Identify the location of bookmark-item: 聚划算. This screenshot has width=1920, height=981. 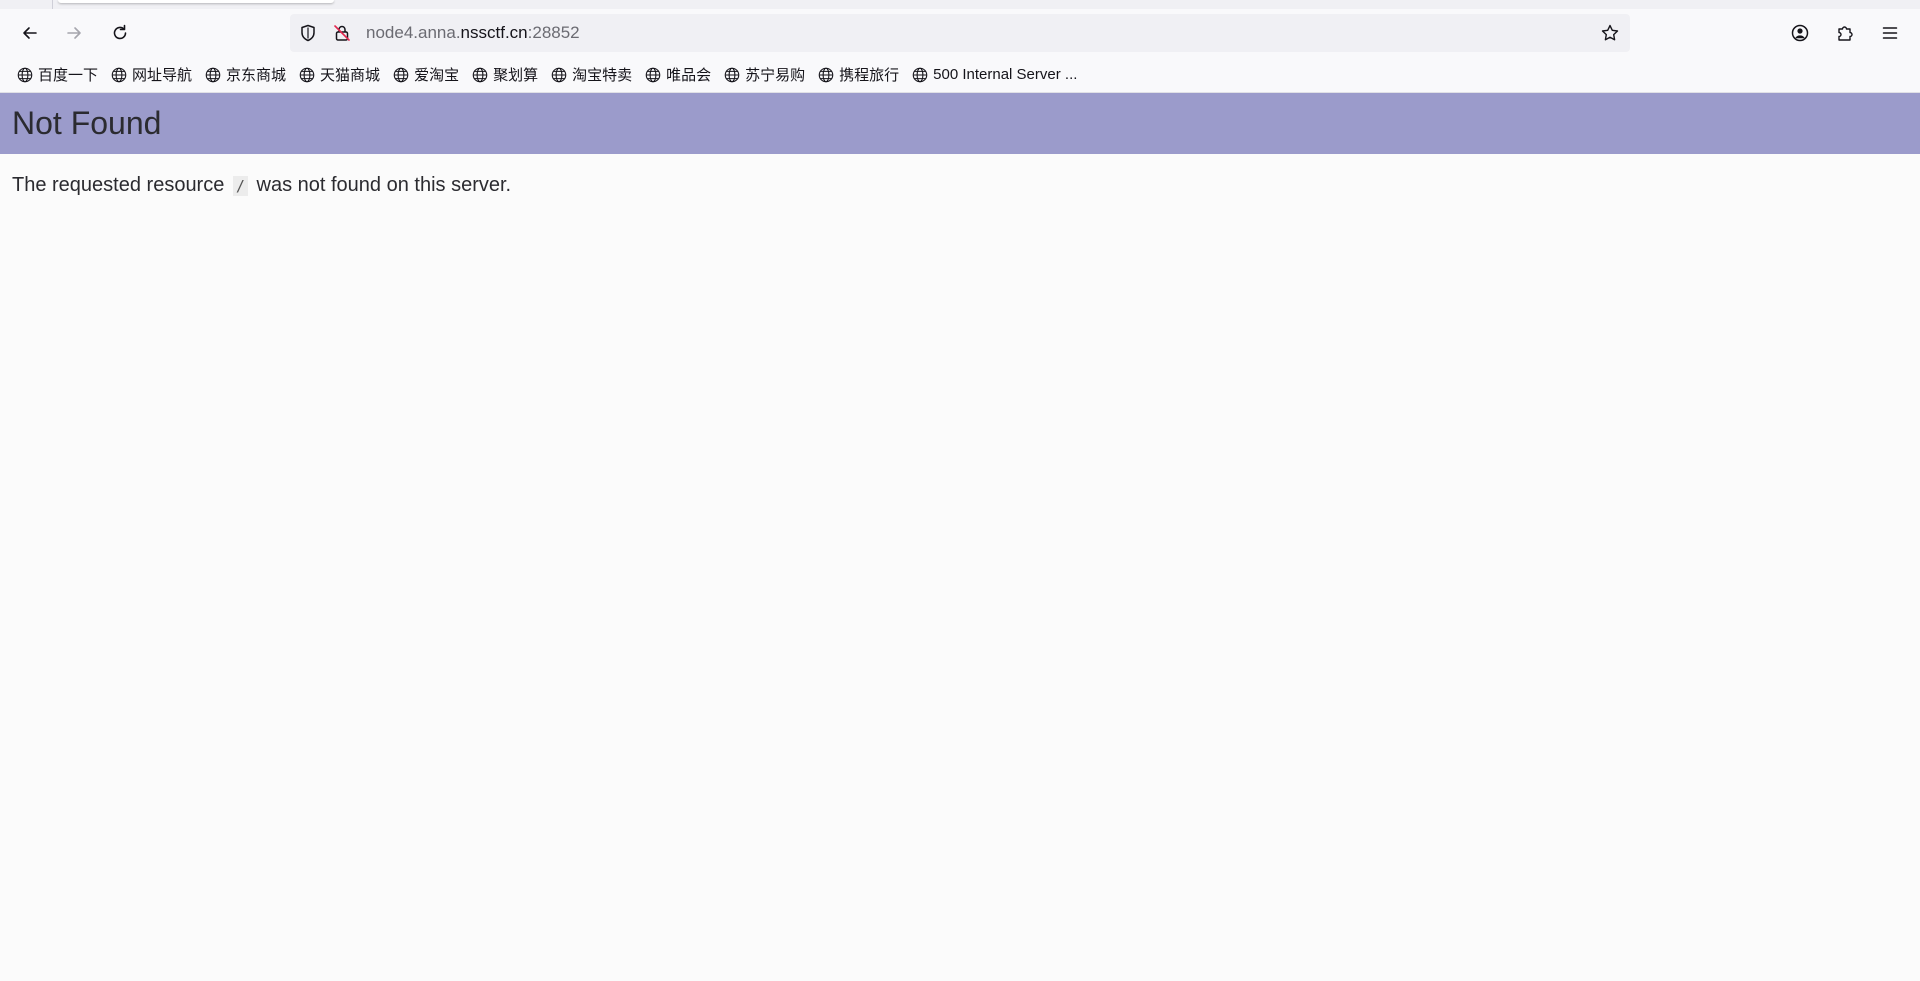
(505, 75).